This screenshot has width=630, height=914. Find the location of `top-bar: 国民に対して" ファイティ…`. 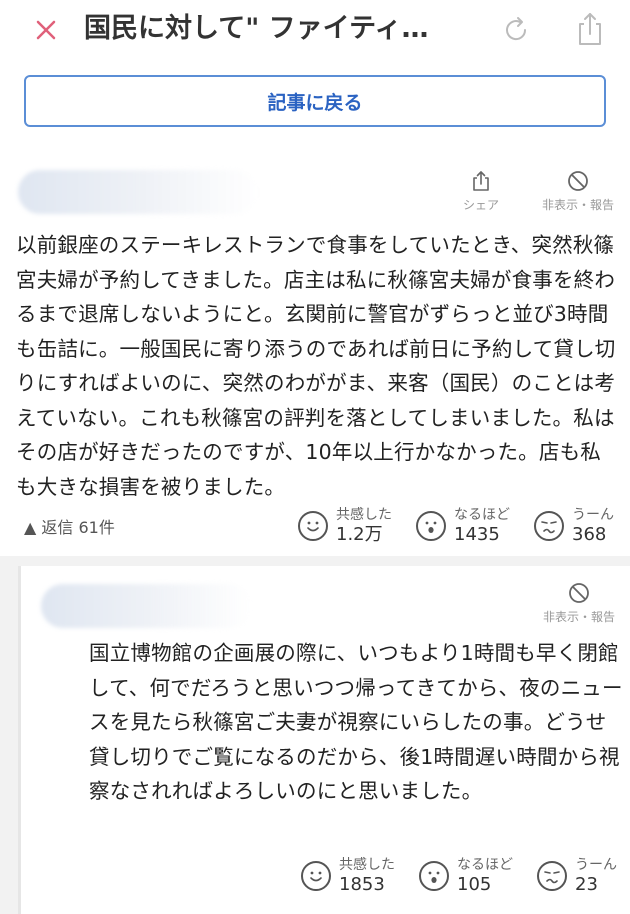

top-bar: 国民に対して" ファイティ… is located at coordinates (315, 31).